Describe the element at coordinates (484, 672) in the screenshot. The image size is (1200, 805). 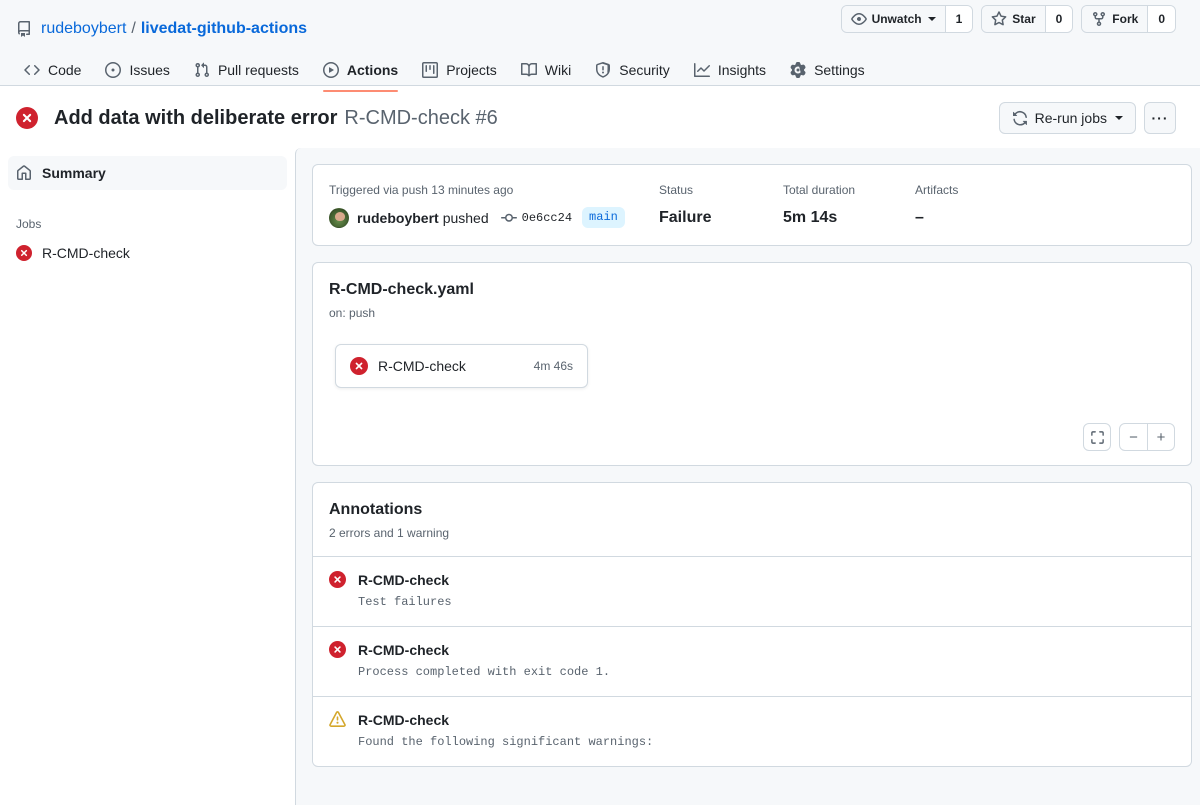
I see `annotation-message: Process completed with exit code 1.` at that location.